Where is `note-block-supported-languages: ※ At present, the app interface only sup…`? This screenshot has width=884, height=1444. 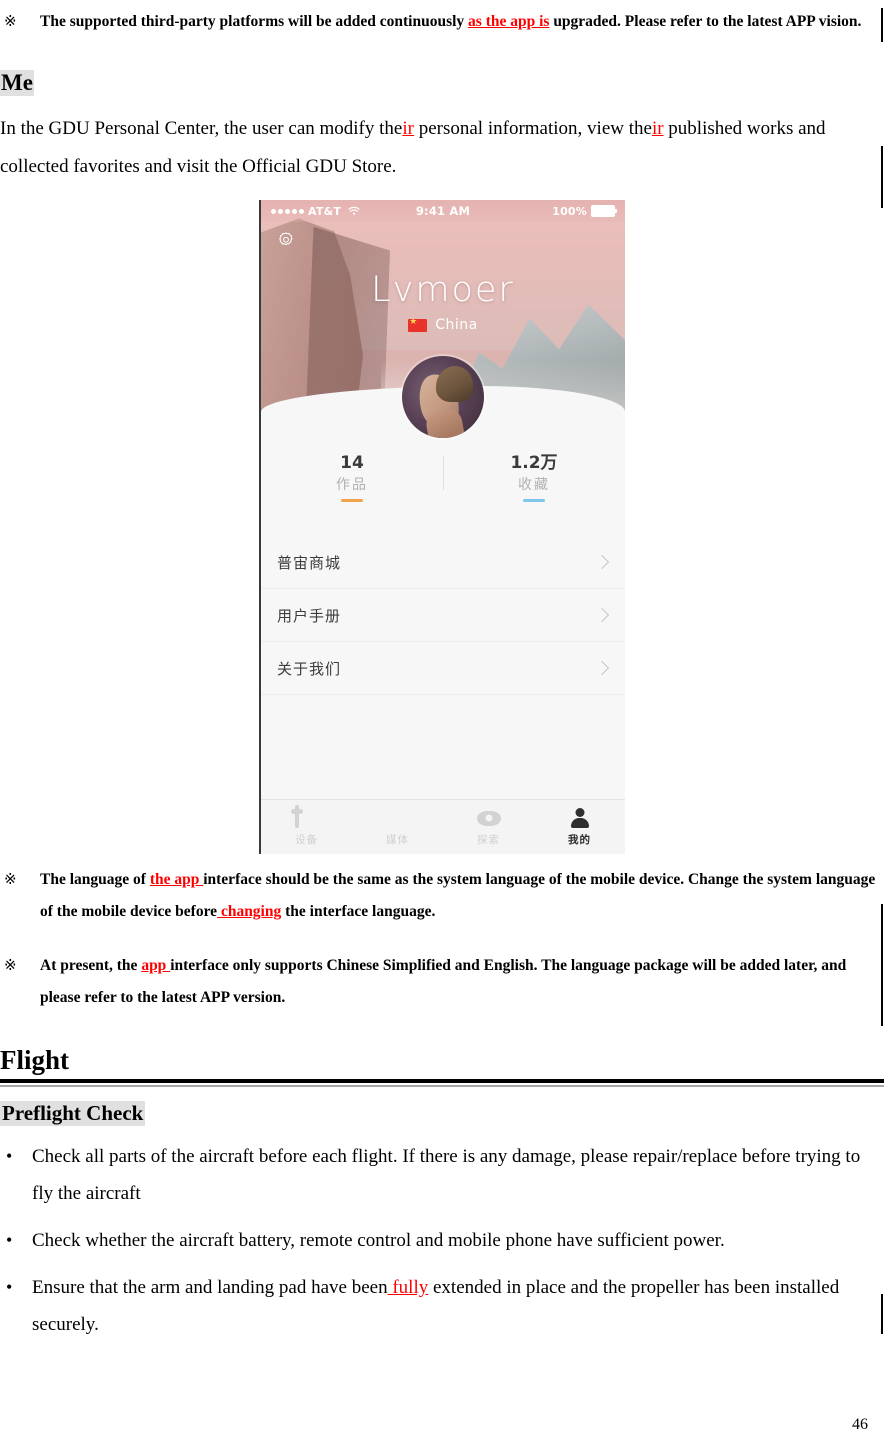 note-block-supported-languages: ※ At present, the app interface only sup… is located at coordinates (442, 982).